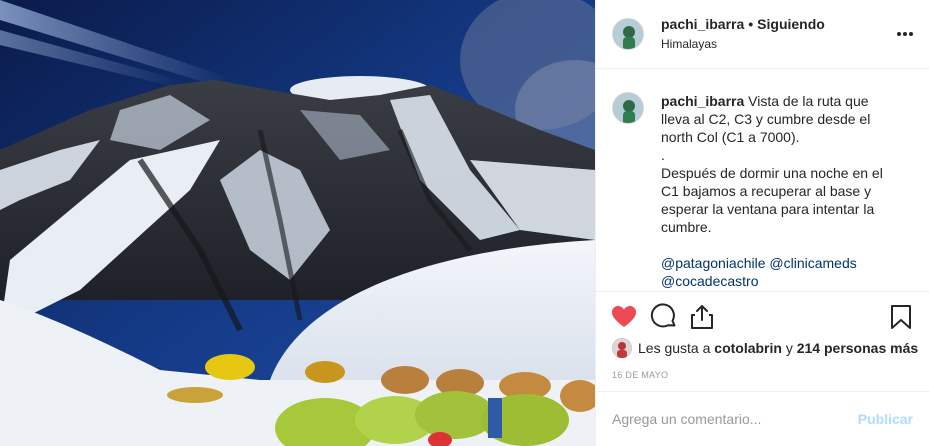 The width and height of the screenshot is (929, 446). Describe the element at coordinates (743, 44) in the screenshot. I see `location-link: Himalayas` at that location.